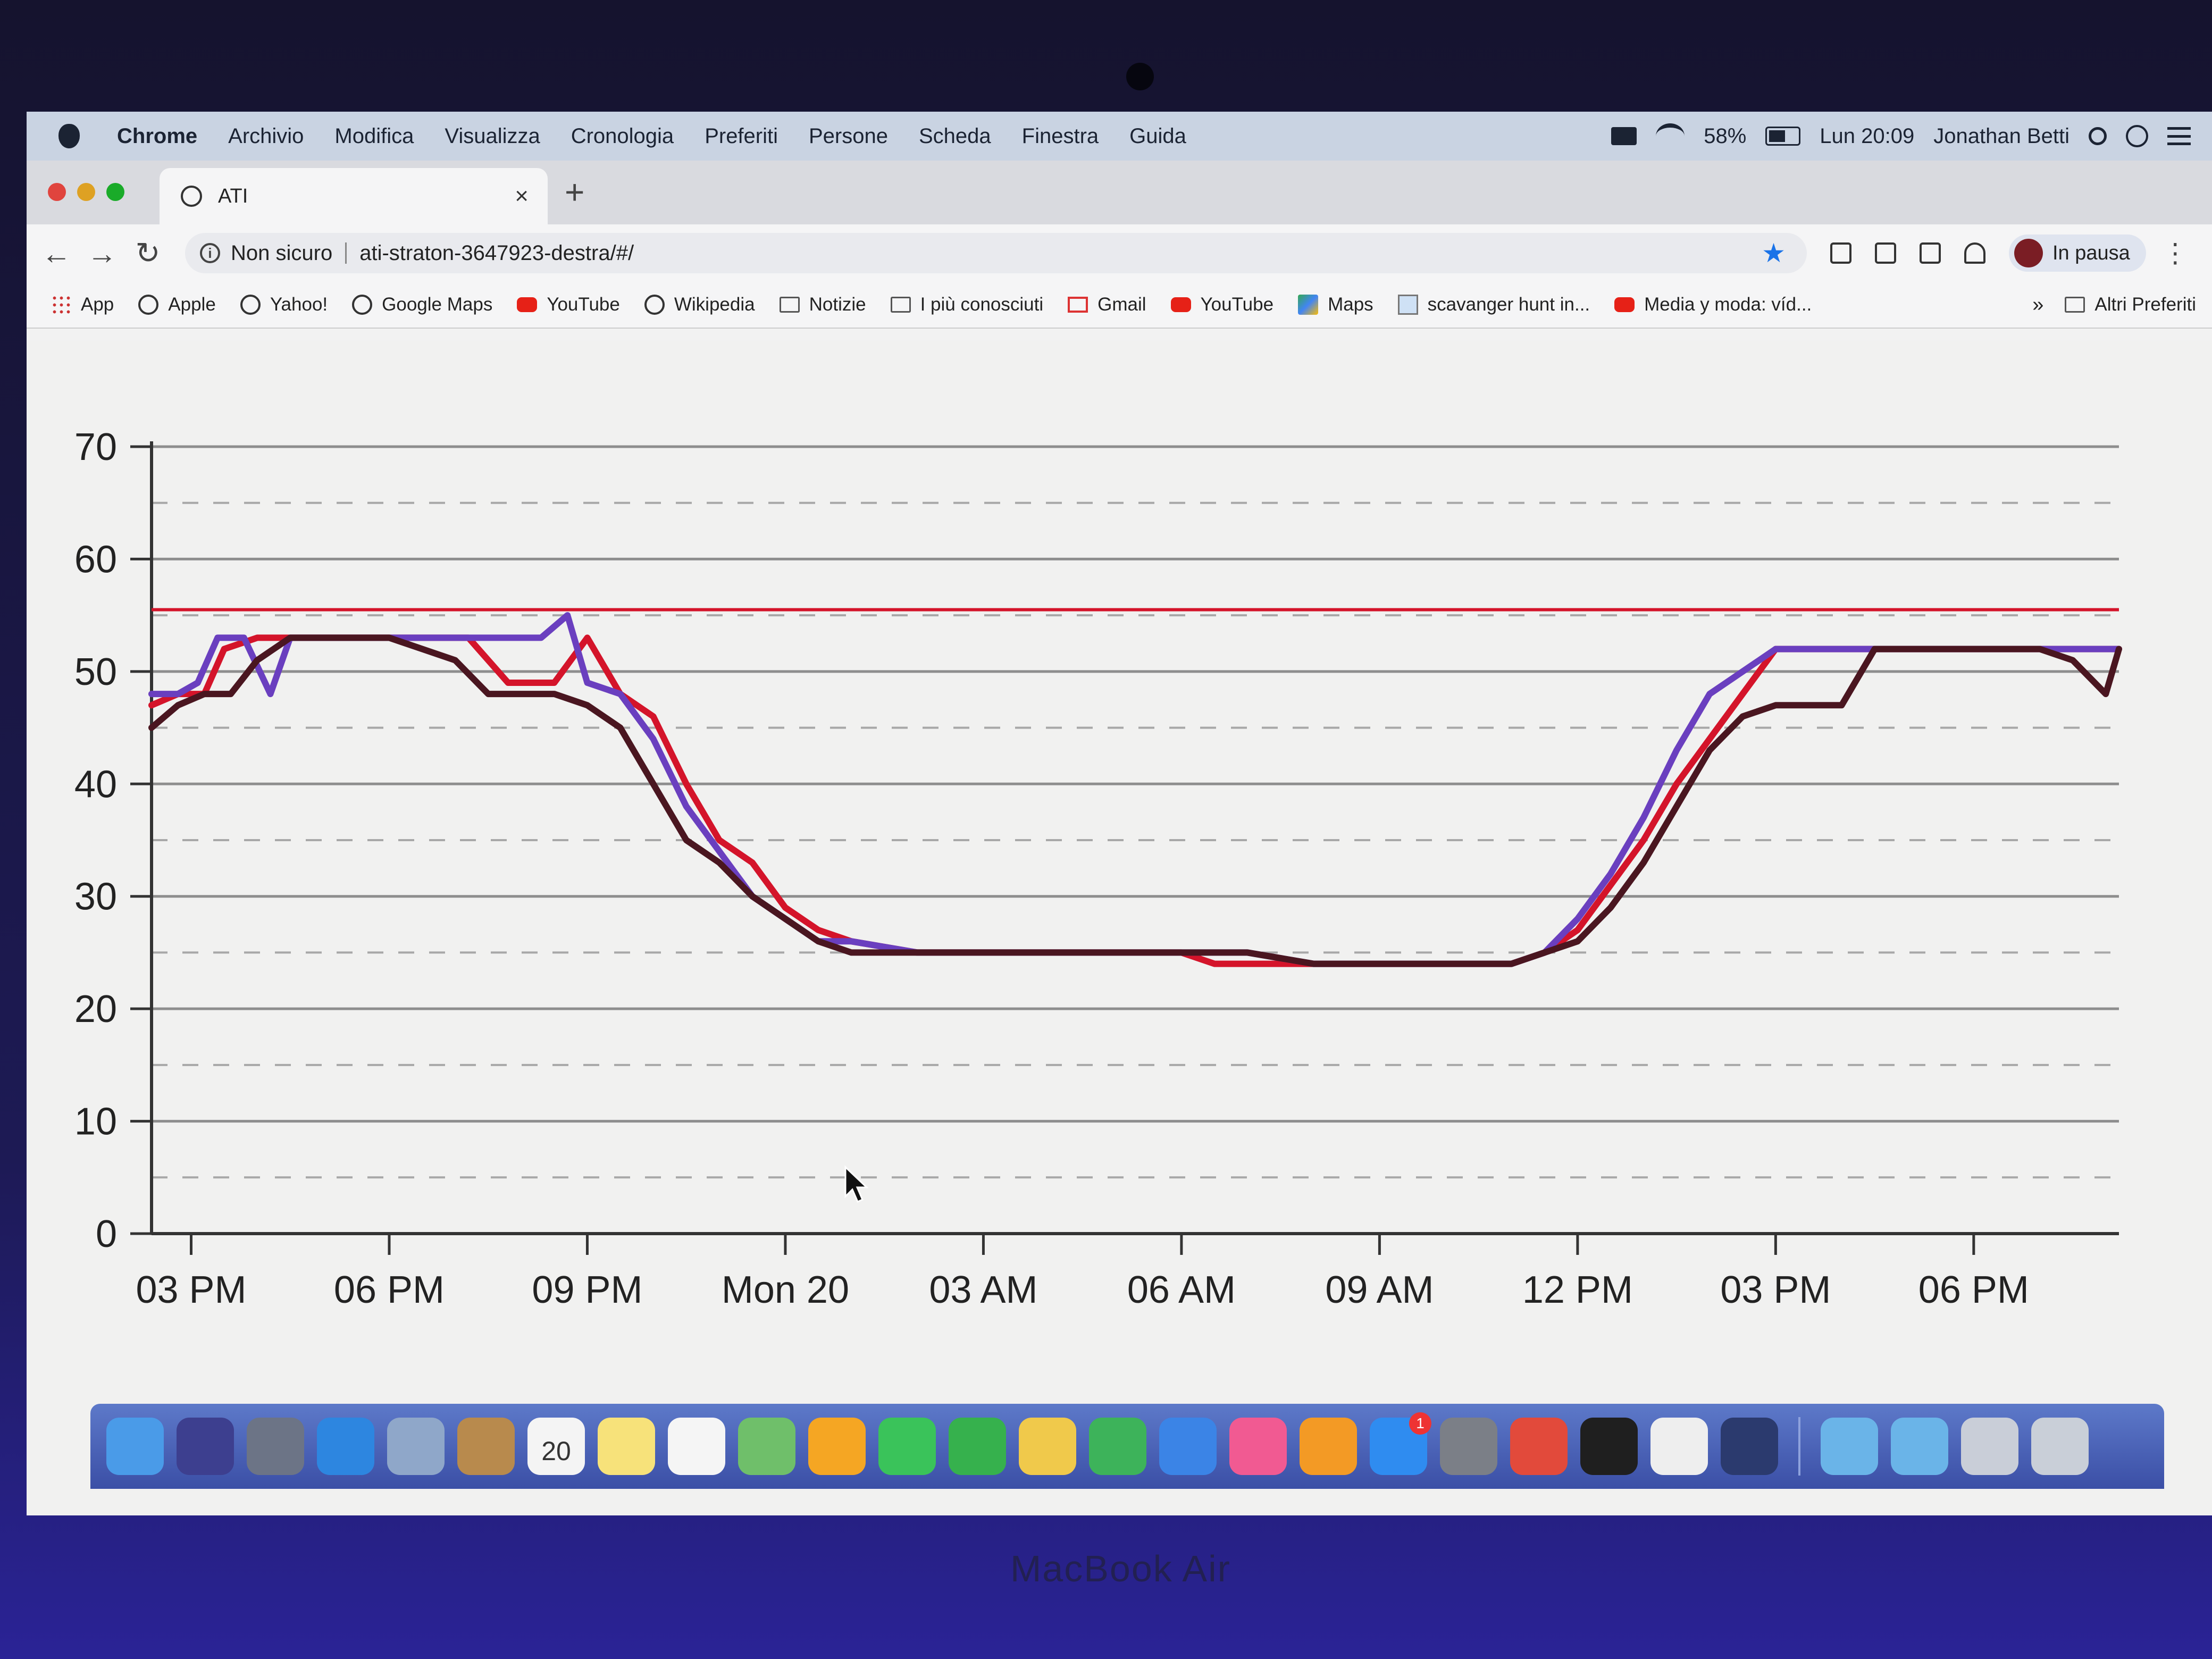 The image size is (2212, 1659). I want to click on chrome-icon, so click(1539, 1446).